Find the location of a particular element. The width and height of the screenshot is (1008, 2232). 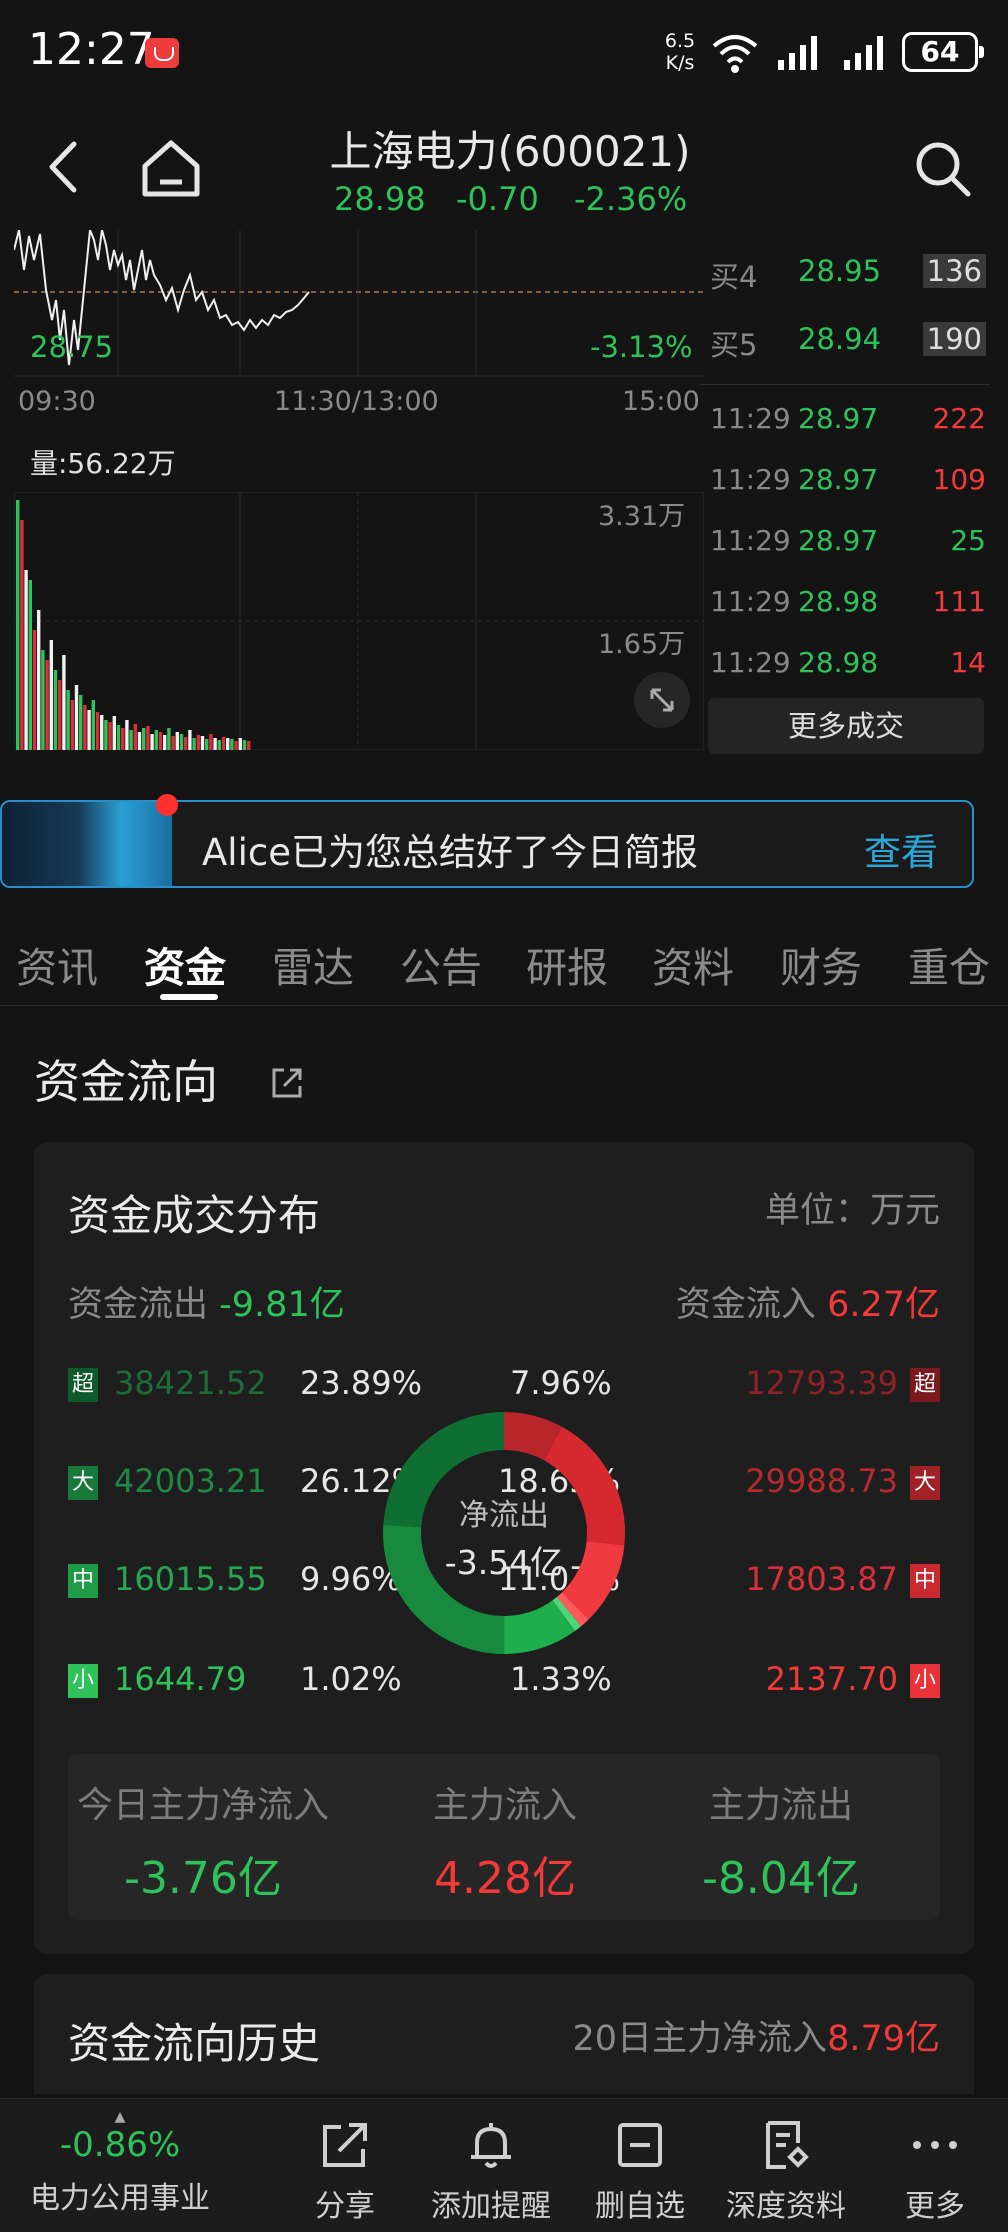

outflow-row-super: 超 38421.52 23.89% is located at coordinates (245, 1387).